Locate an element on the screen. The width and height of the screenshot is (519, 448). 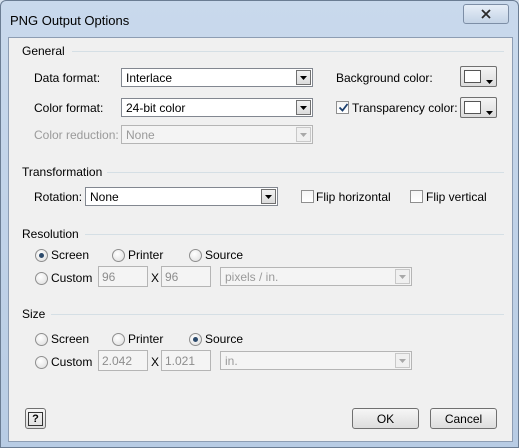
dialog-title: PNG Output Options is located at coordinates (70, 20).